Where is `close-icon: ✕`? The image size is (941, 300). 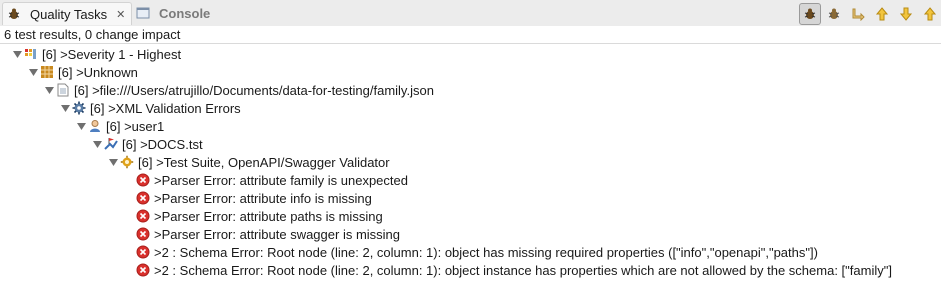 close-icon: ✕ is located at coordinates (120, 14).